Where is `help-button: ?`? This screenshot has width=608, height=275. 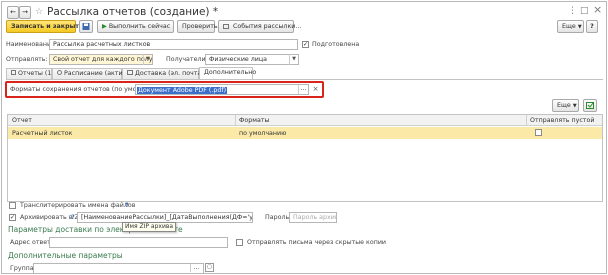 help-button: ? is located at coordinates (592, 26).